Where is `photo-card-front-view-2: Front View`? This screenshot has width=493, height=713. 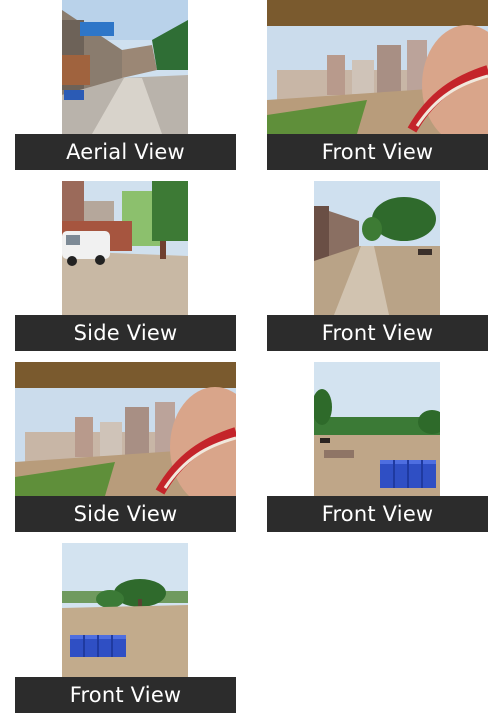 photo-card-front-view-2: Front View is located at coordinates (377, 266).